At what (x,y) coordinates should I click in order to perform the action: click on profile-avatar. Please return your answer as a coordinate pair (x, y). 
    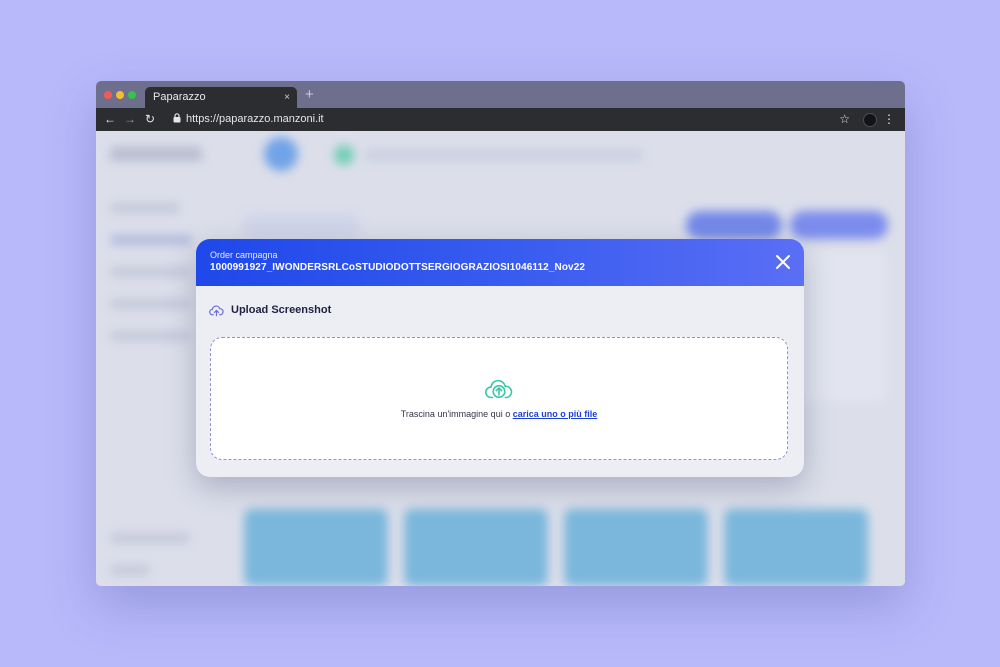
    Looking at the image, I should click on (870, 120).